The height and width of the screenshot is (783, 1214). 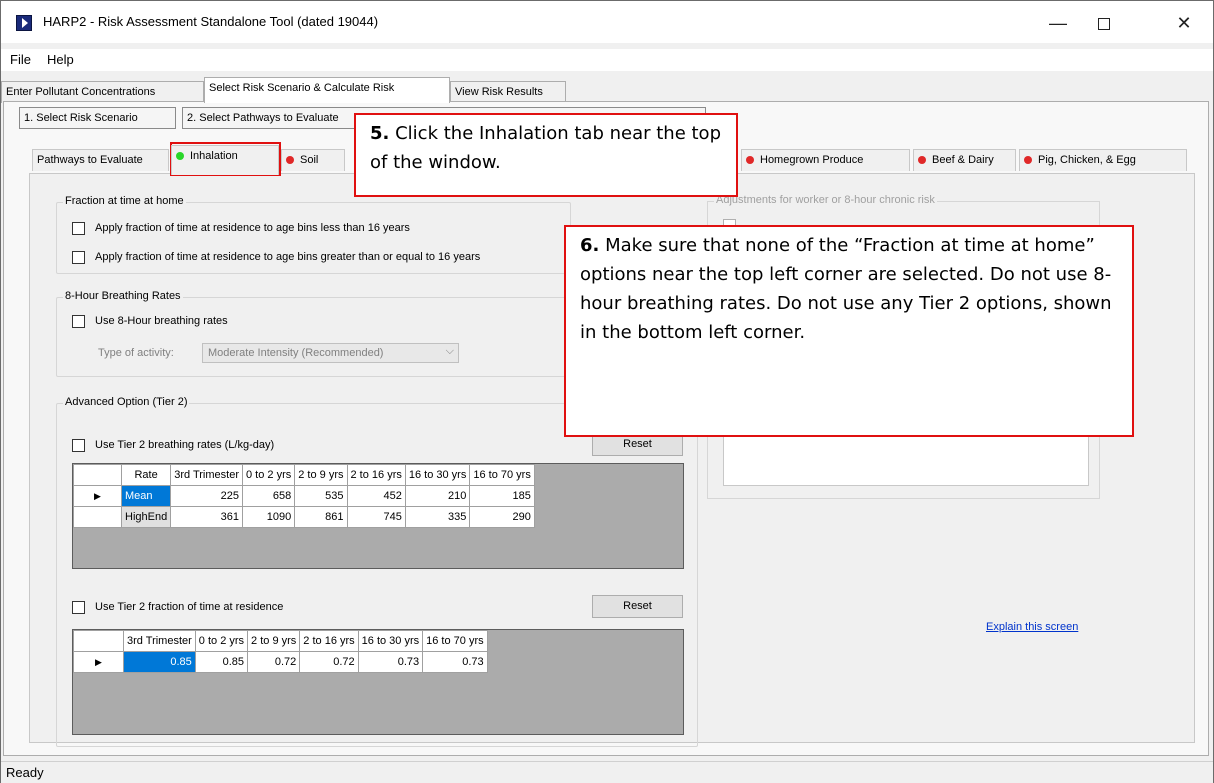 I want to click on step2-select-pathways-button: 2. Select Pathways to Evaluate, so click(x=272, y=118).